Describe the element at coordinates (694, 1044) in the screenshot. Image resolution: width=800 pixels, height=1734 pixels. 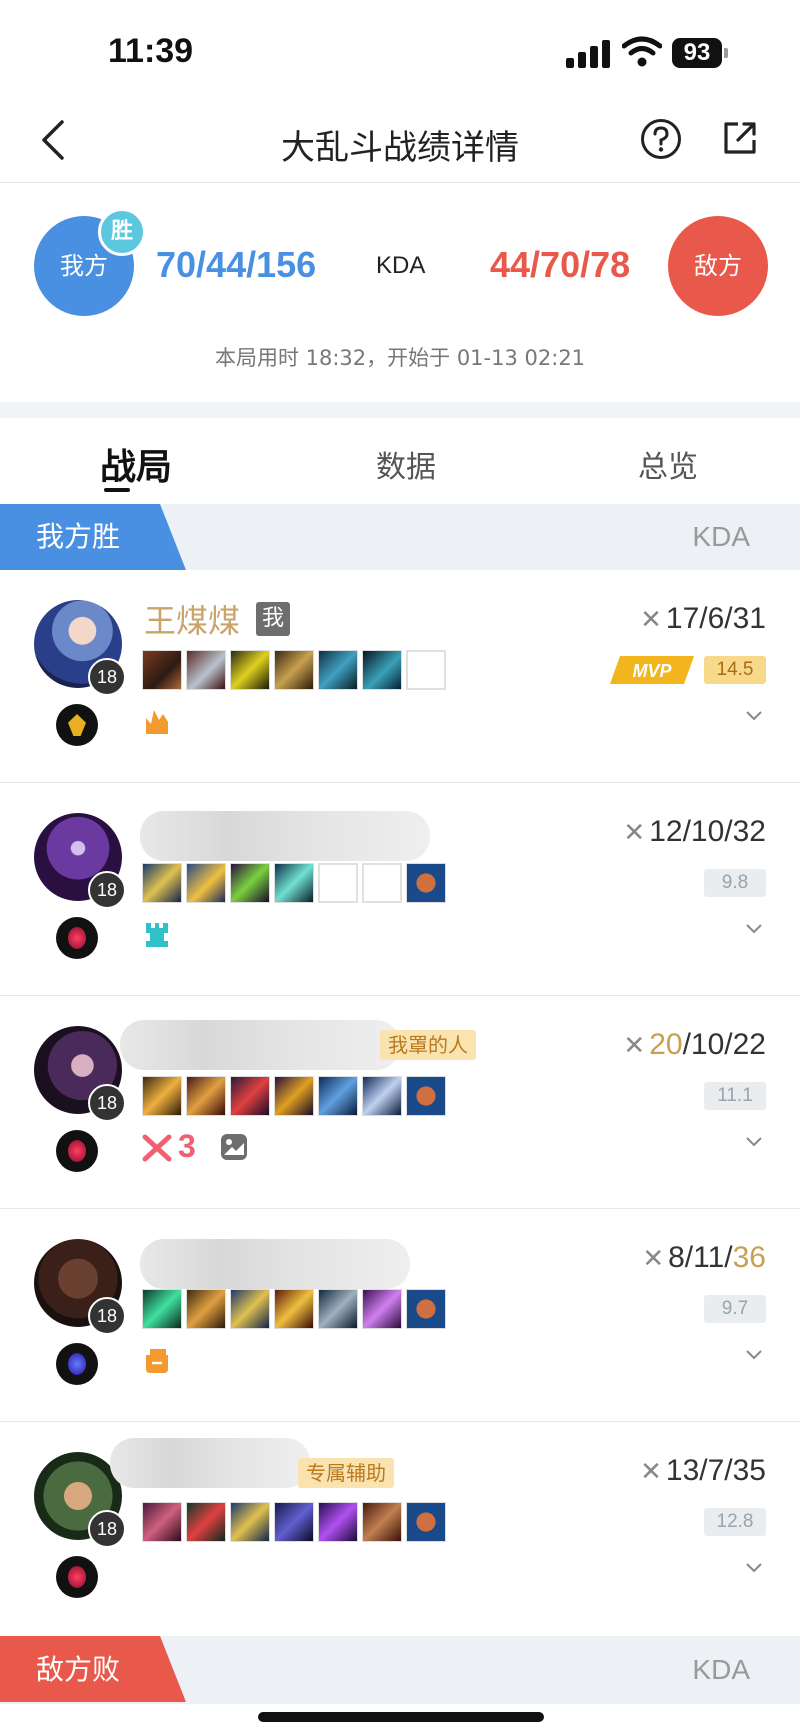
I see `player-kda: ✕ 20/10/22` at that location.